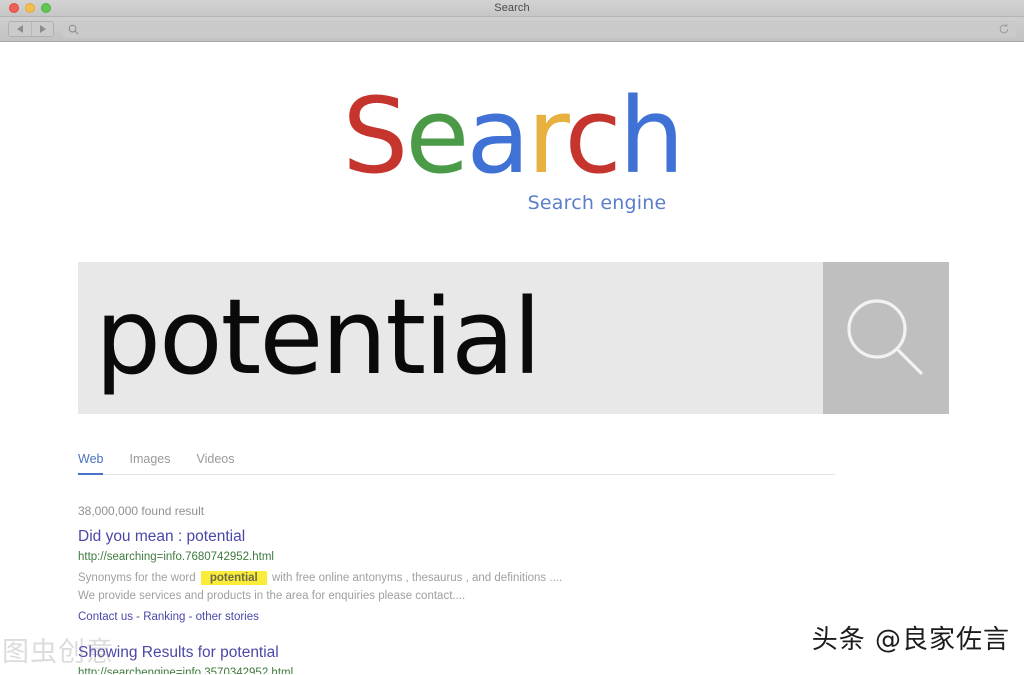 This screenshot has width=1024, height=675. What do you see at coordinates (14, 8) in the screenshot?
I see `close-window-icon` at bounding box center [14, 8].